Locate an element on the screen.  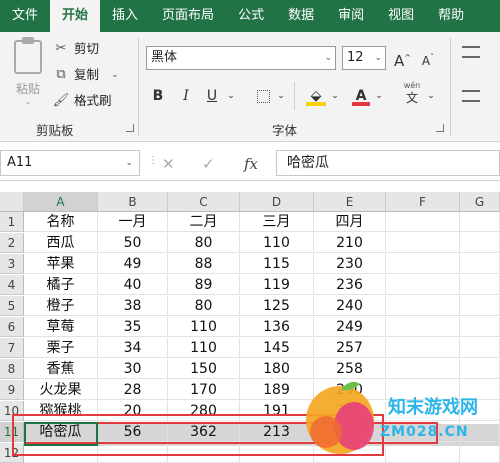
cell-b6: 35 is located at coordinates (133, 327).